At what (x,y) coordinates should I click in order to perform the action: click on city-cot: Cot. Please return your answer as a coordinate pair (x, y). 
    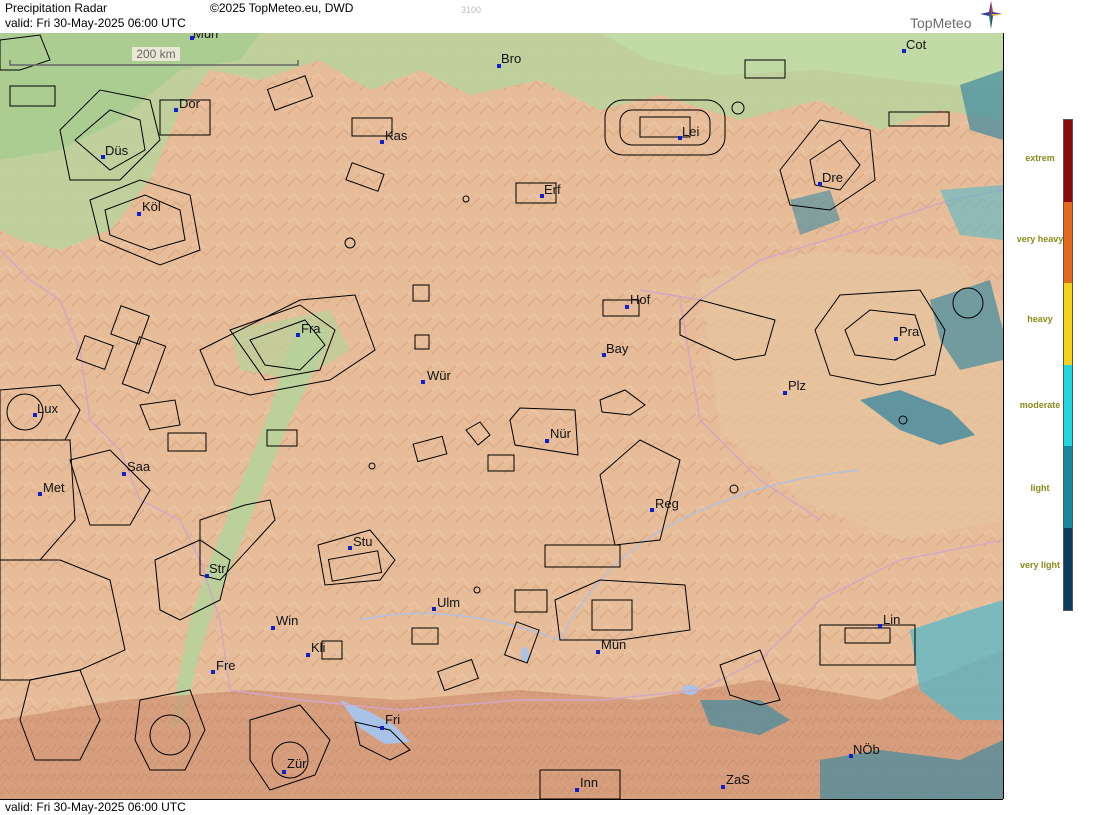
    Looking at the image, I should click on (914, 45).